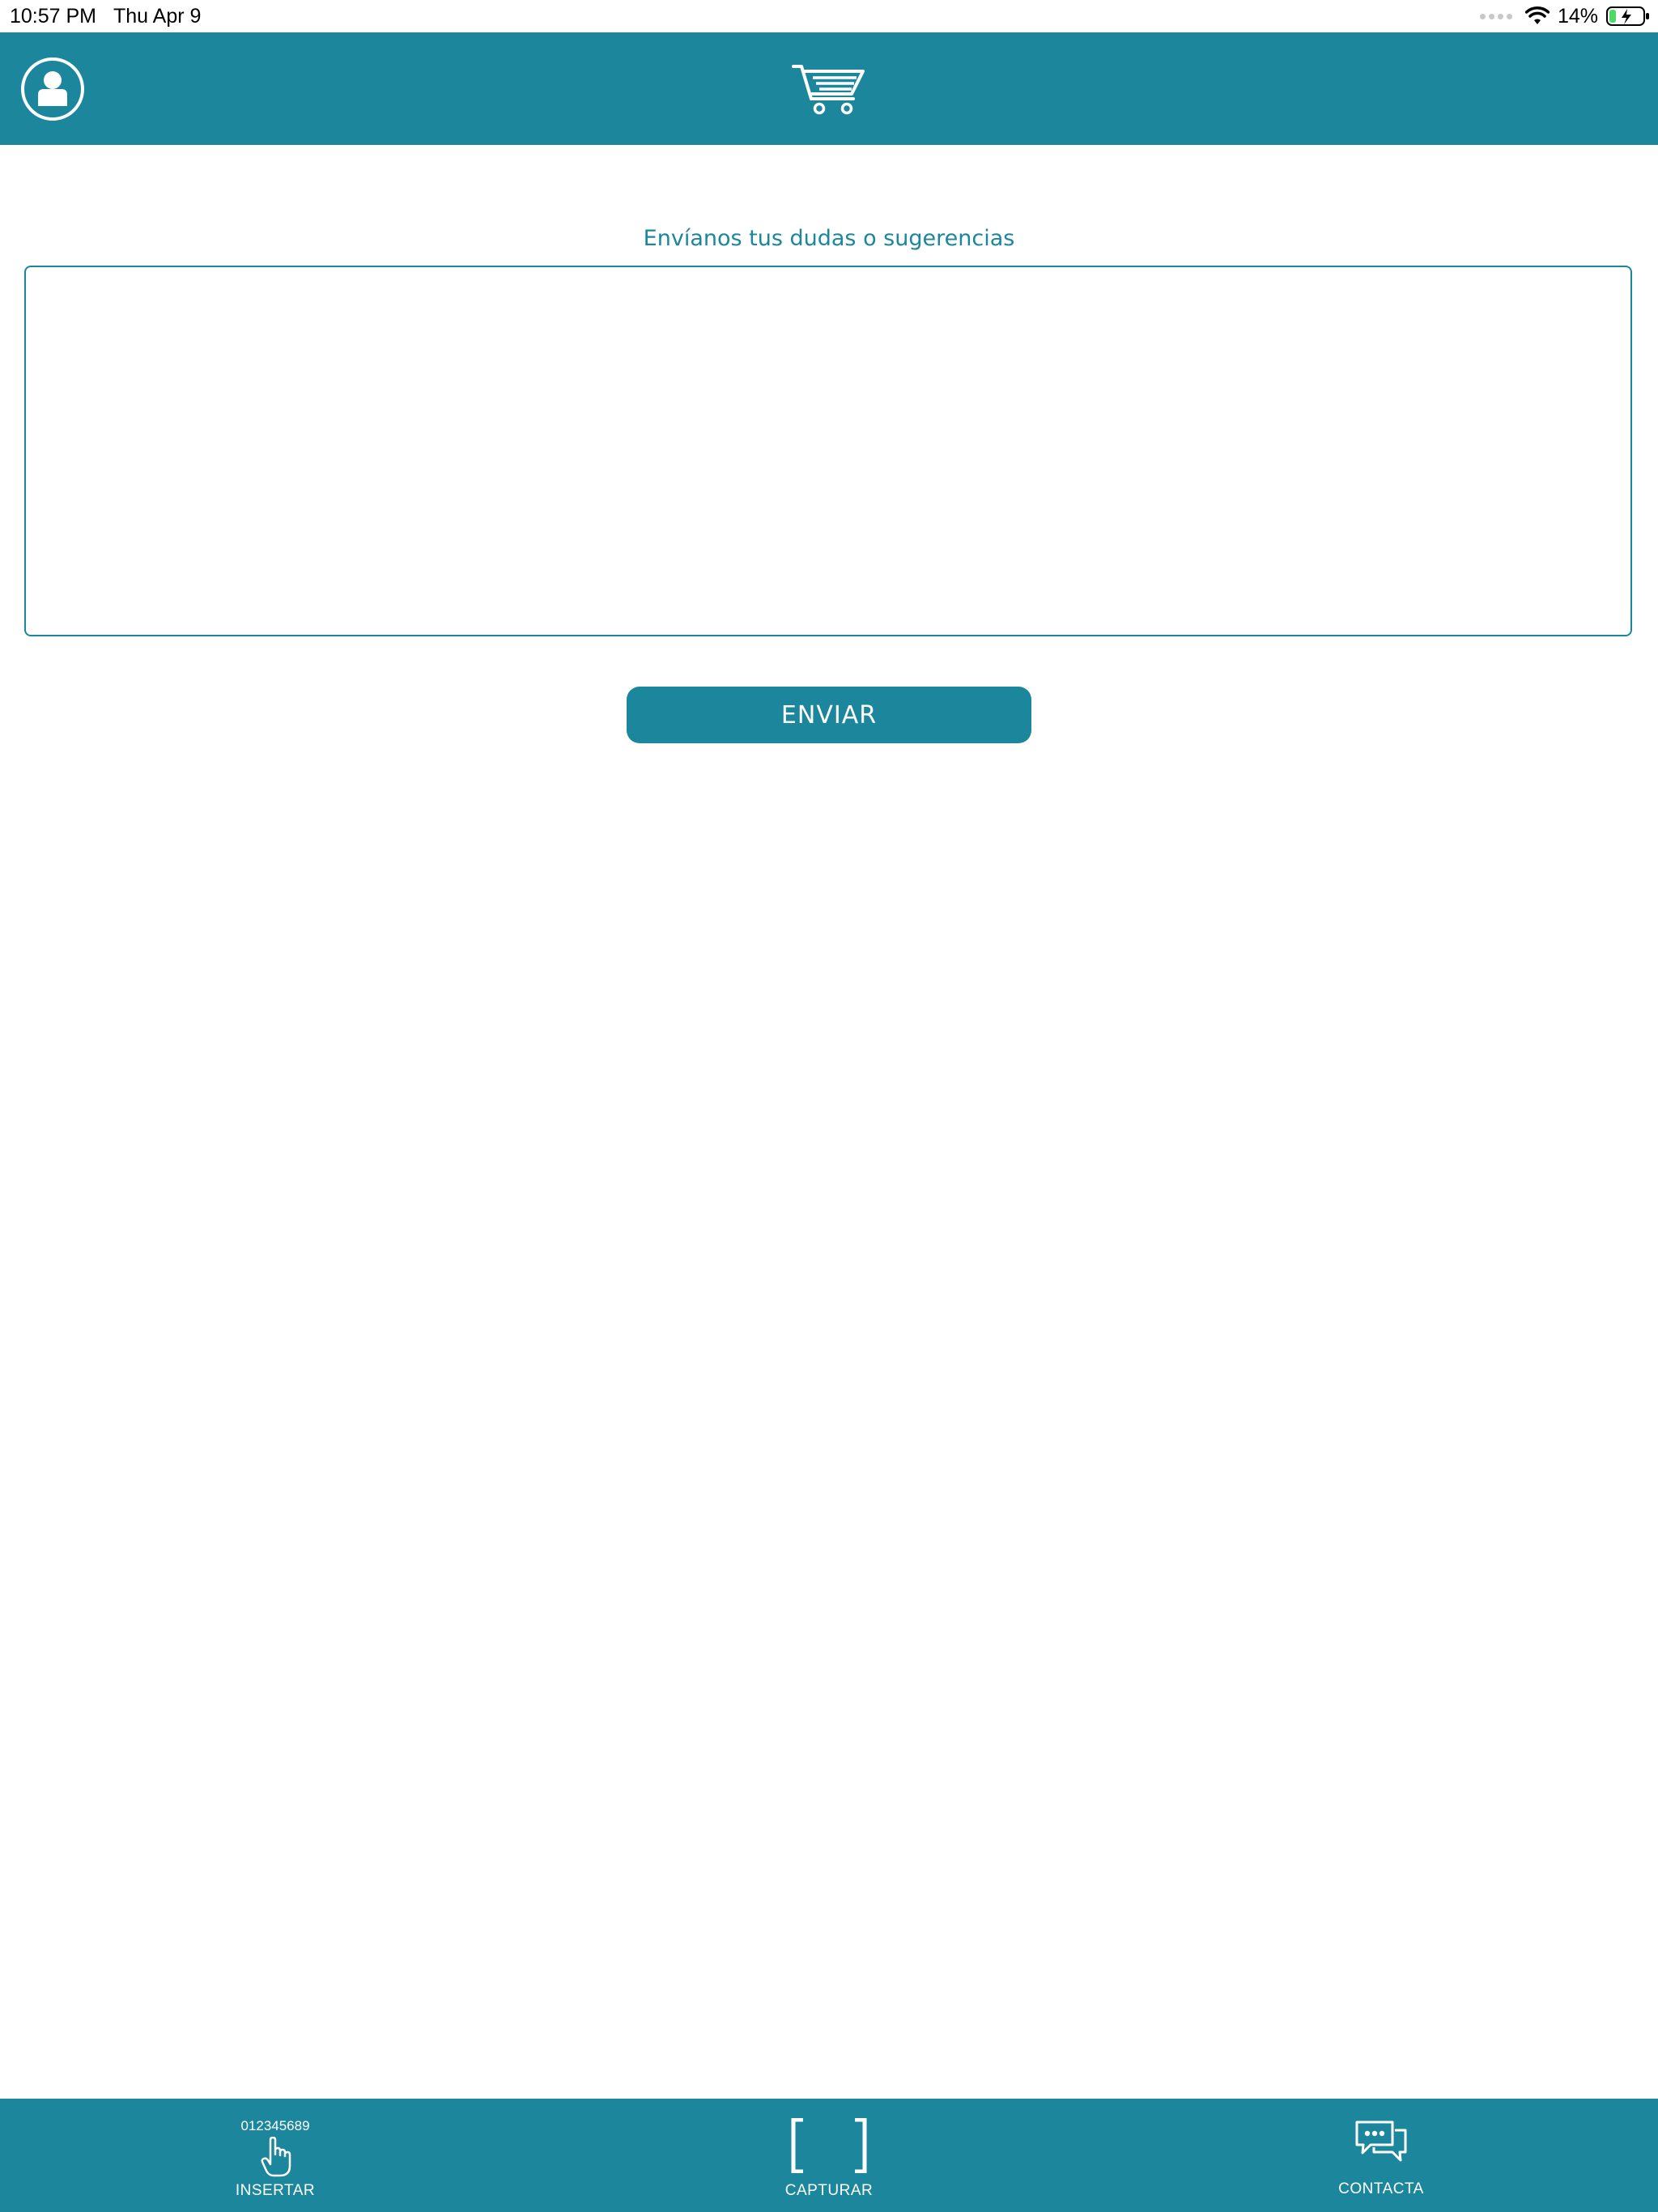  I want to click on chat-bubbles-icon, so click(1381, 2142).